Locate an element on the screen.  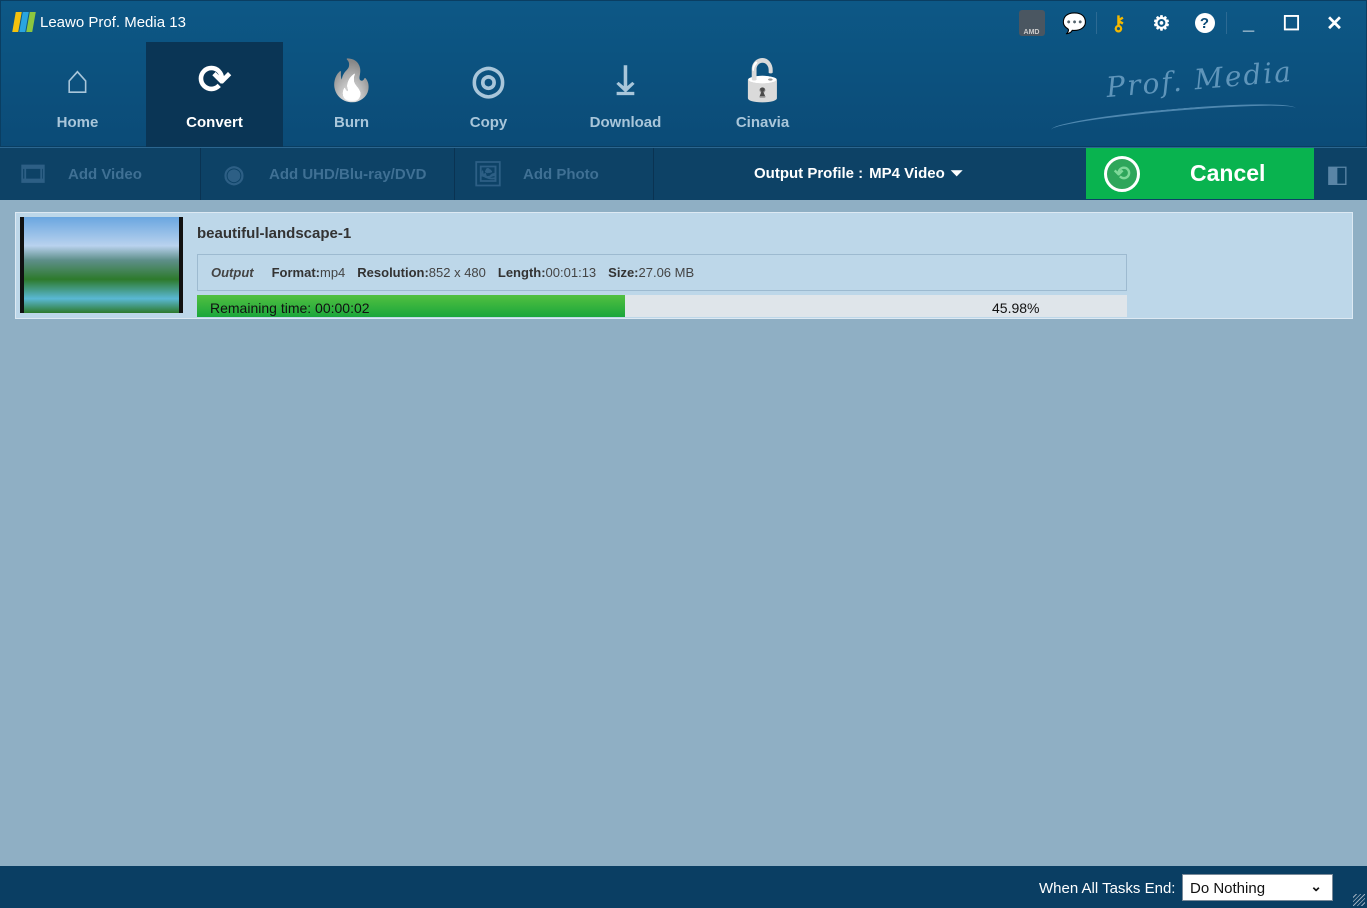
nav-home: ⌂ Home is located at coordinates (77, 94).